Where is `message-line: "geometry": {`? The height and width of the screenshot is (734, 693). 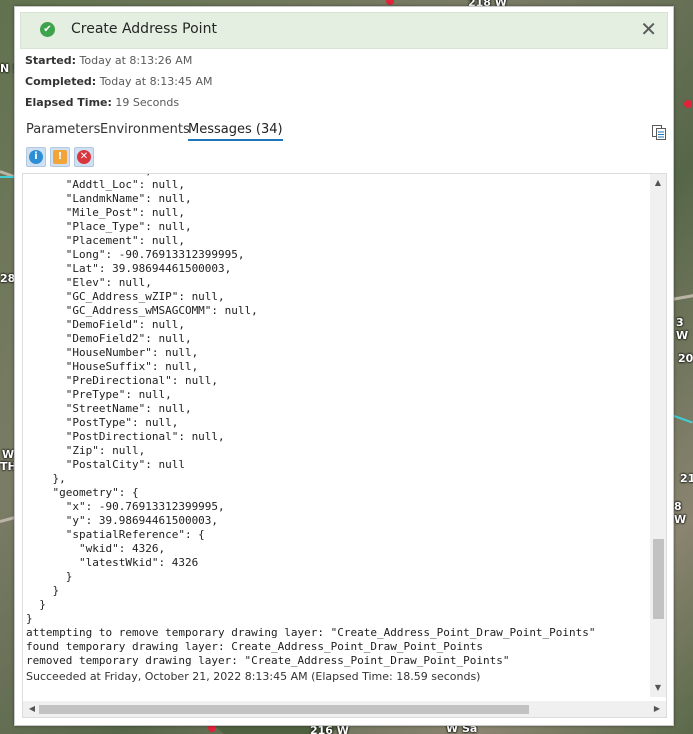 message-line: "geometry": { is located at coordinates (82, 492).